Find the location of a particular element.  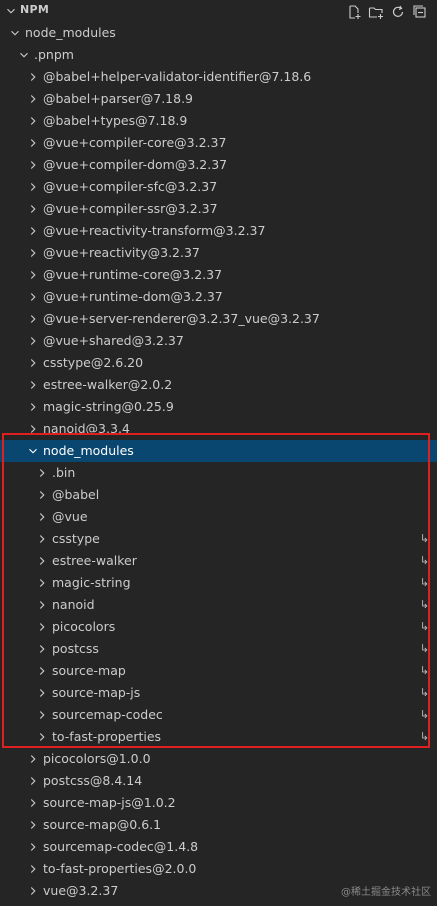

tree-item: sourcemap-codec ↳ is located at coordinates (218, 715).